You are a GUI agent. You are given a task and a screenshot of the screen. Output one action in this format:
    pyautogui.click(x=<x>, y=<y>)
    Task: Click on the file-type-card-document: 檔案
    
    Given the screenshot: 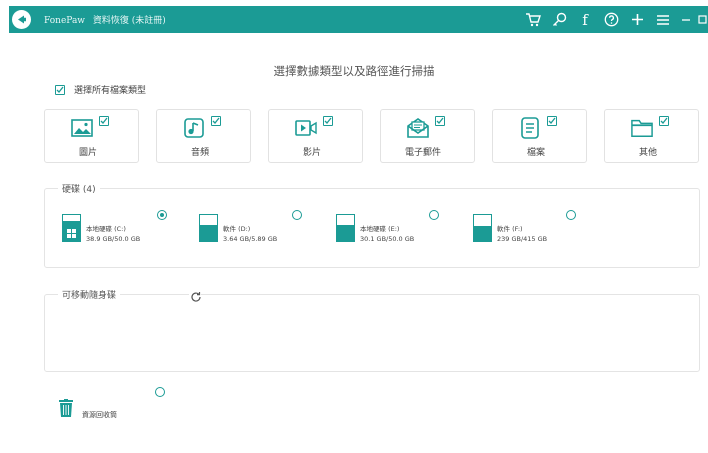 What is the action you would take?
    pyautogui.click(x=539, y=136)
    